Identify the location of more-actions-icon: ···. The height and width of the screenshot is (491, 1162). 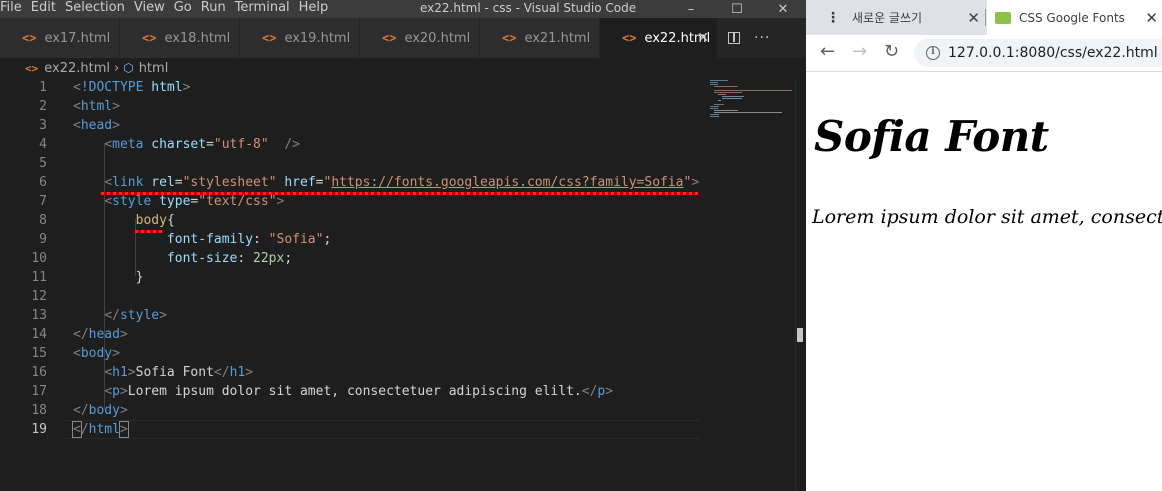
(762, 38).